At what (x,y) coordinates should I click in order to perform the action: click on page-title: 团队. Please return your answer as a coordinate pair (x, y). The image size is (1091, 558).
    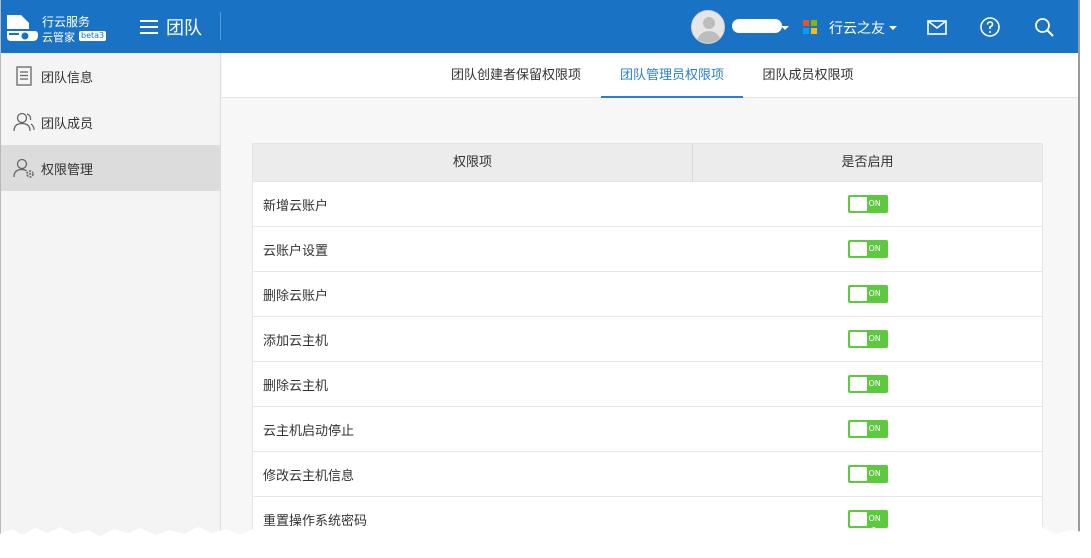
    Looking at the image, I should click on (184, 28).